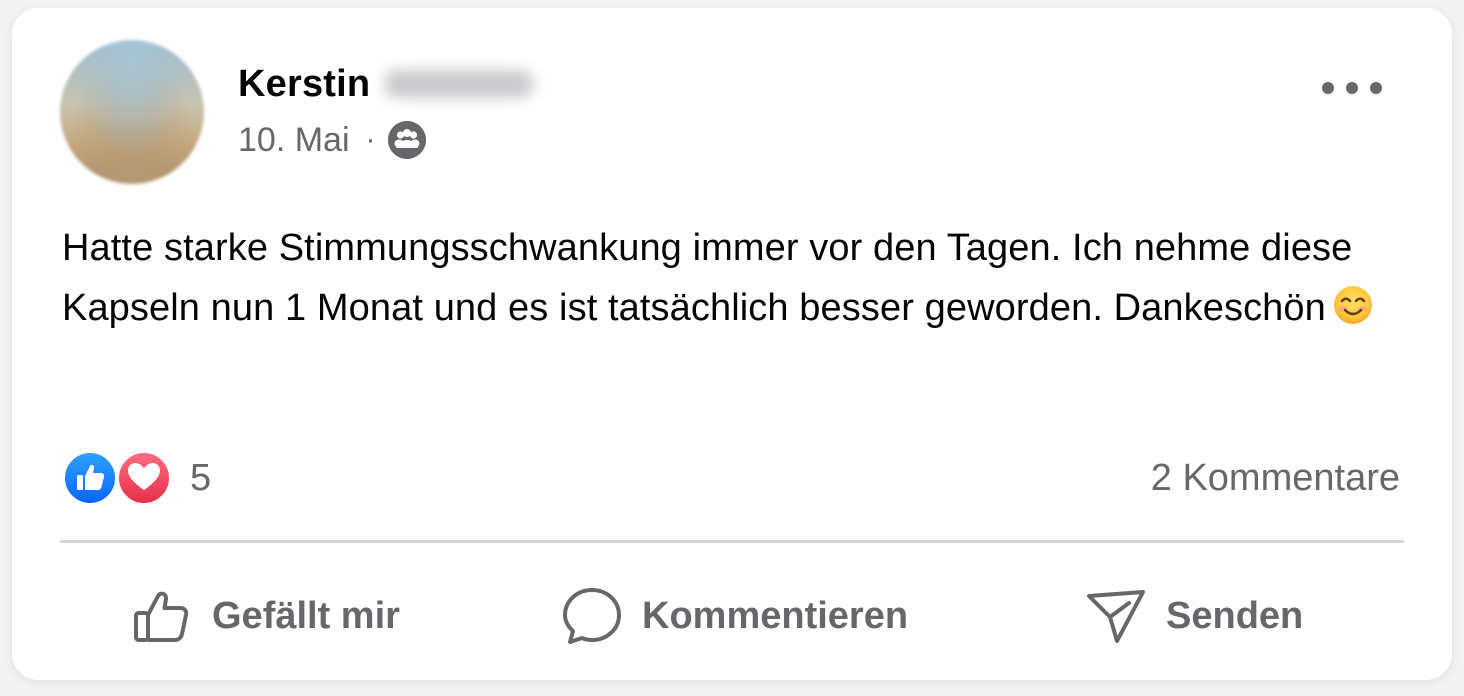 Image resolution: width=1464 pixels, height=696 pixels. I want to click on send-button: Senden, so click(1193, 616).